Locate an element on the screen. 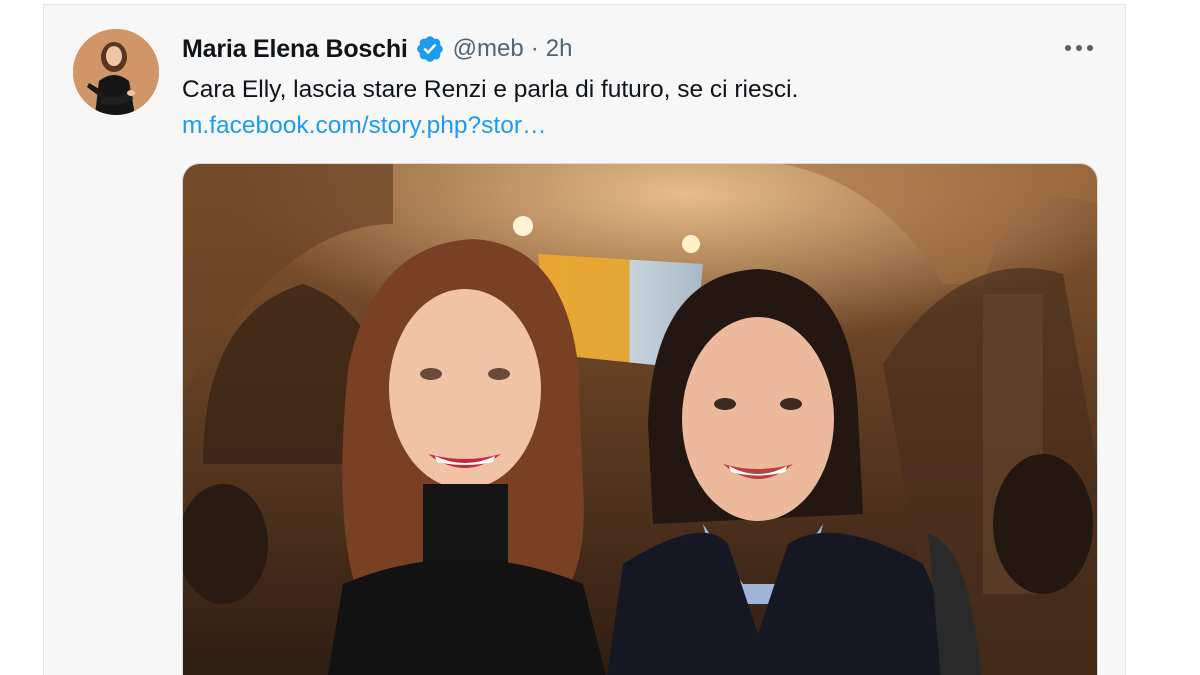 Image resolution: width=1200 pixels, height=675 pixels. user-handle: @meb is located at coordinates (488, 49).